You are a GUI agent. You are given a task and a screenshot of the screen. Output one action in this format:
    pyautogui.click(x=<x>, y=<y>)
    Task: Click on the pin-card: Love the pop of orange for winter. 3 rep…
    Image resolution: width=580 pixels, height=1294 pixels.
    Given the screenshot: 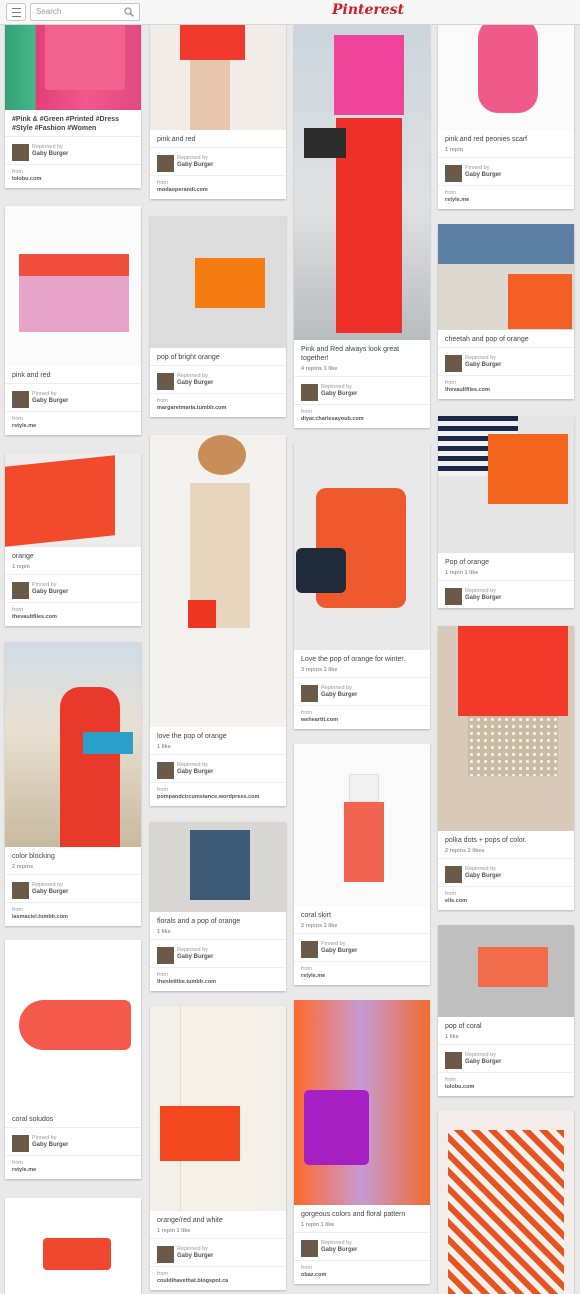 What is the action you would take?
    pyautogui.click(x=362, y=586)
    